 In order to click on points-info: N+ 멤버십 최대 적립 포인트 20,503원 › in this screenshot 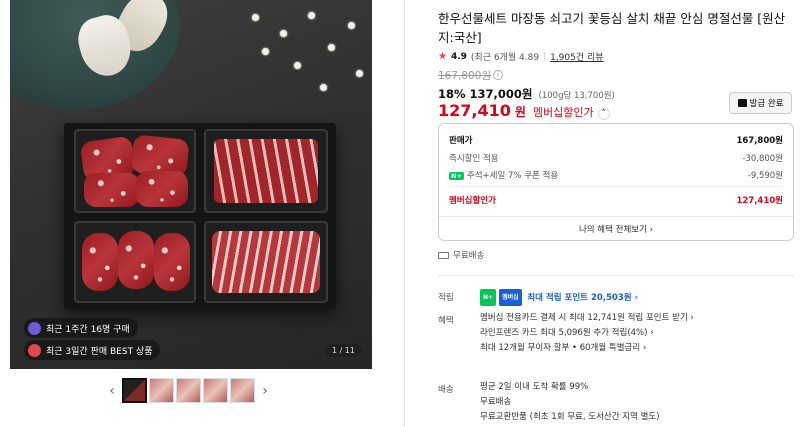, I will do `click(559, 297)`.